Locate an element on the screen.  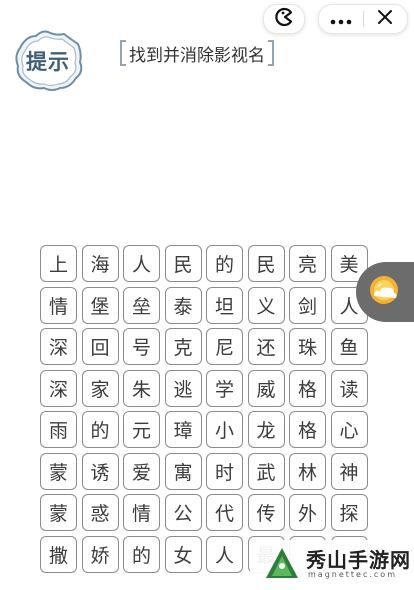
grid-cell: 剑 is located at coordinates (307, 305).